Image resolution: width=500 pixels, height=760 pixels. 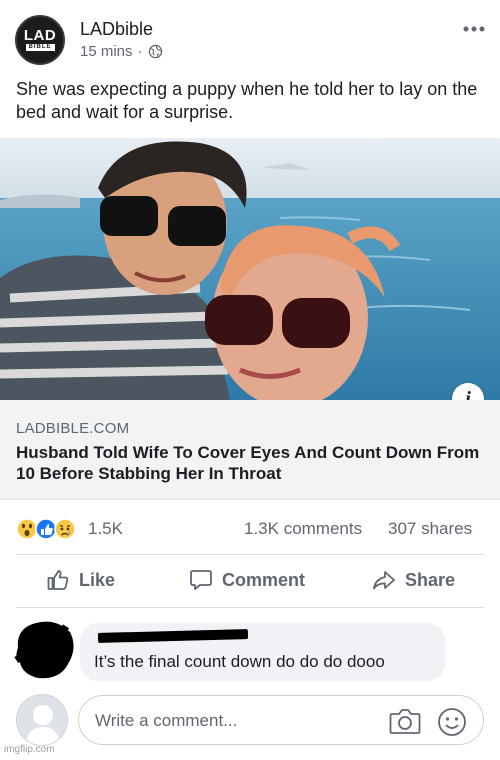 What do you see at coordinates (474, 29) in the screenshot?
I see `more-horizontal-icon` at bounding box center [474, 29].